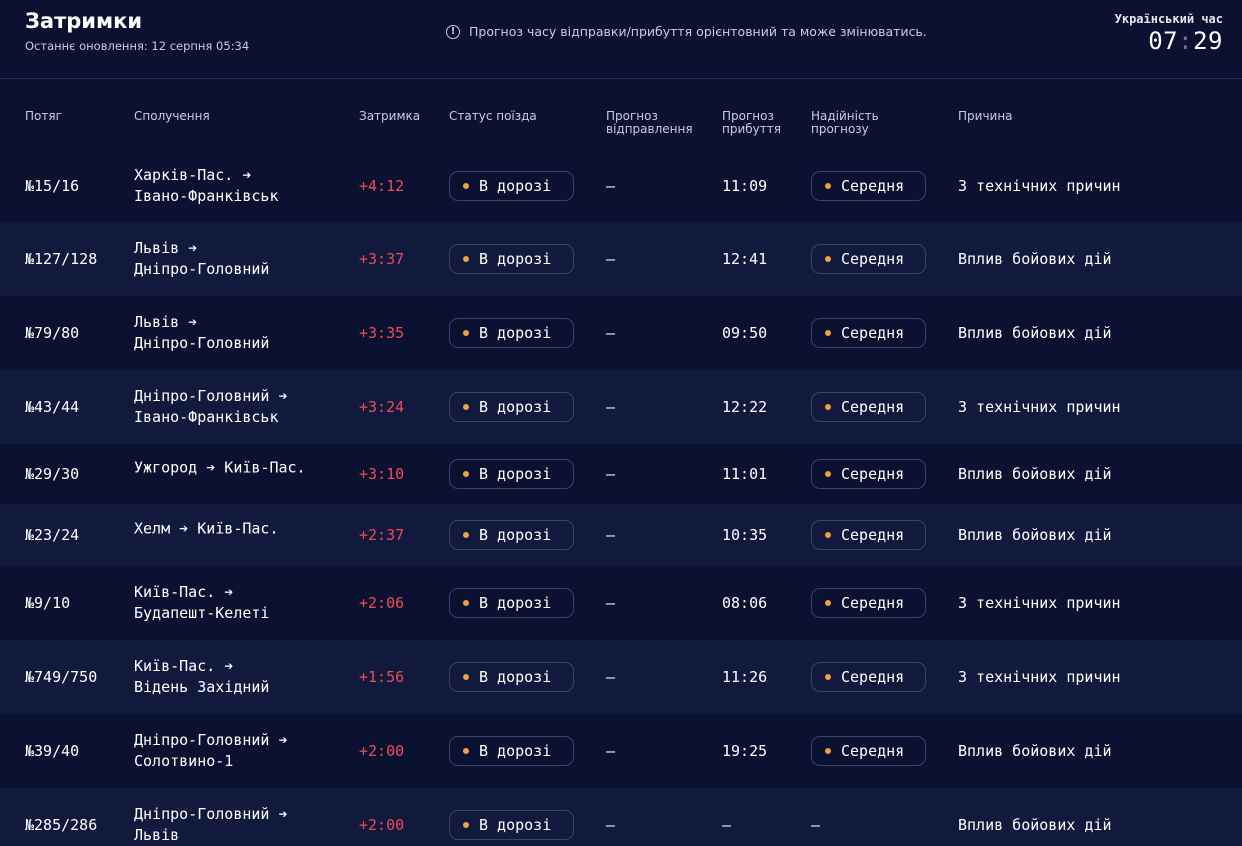 The width and height of the screenshot is (1242, 846). What do you see at coordinates (840, 129) in the screenshot?
I see `col-reliability-line2: прогнозу` at bounding box center [840, 129].